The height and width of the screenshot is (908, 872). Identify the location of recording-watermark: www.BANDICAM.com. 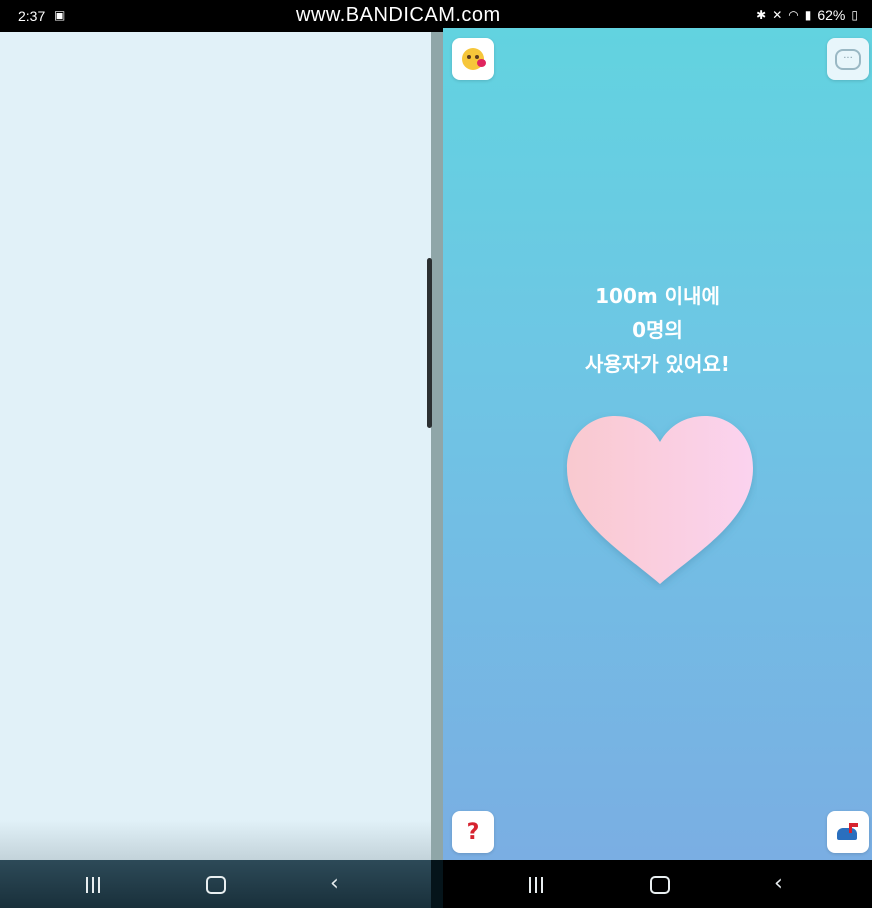
(398, 15).